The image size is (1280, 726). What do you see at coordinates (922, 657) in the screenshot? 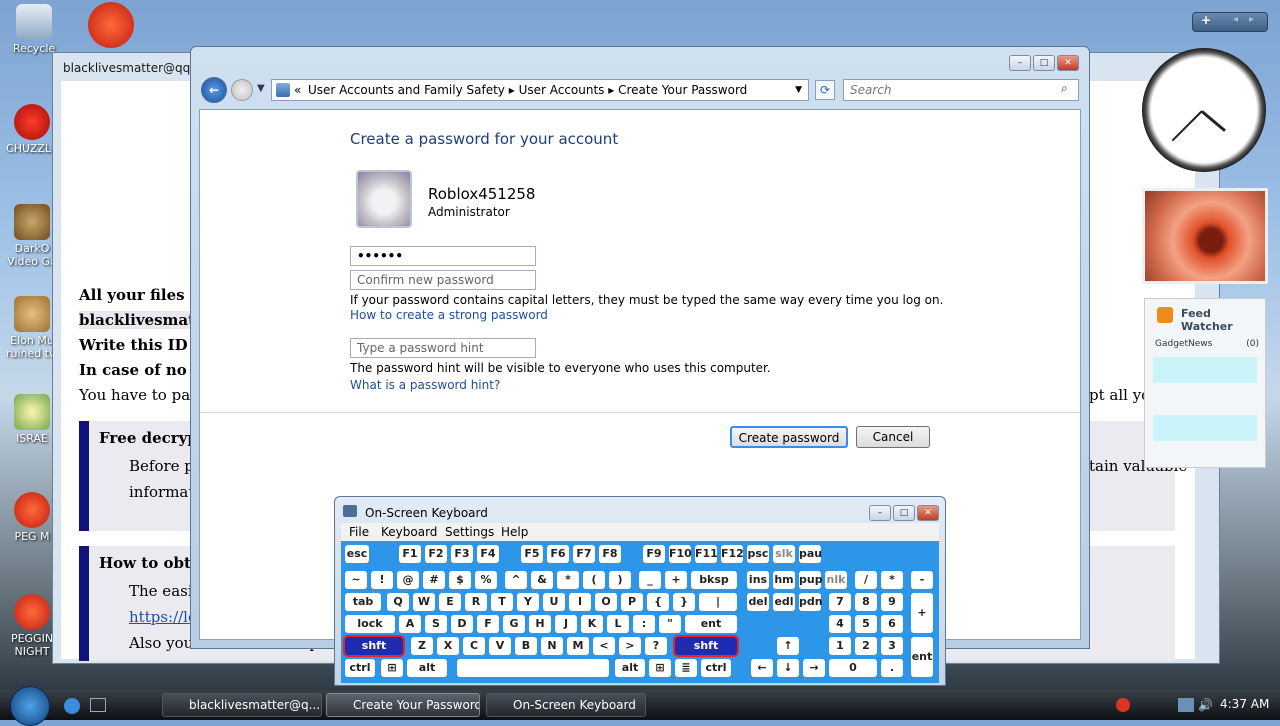
I see `osk-key: ent` at bounding box center [922, 657].